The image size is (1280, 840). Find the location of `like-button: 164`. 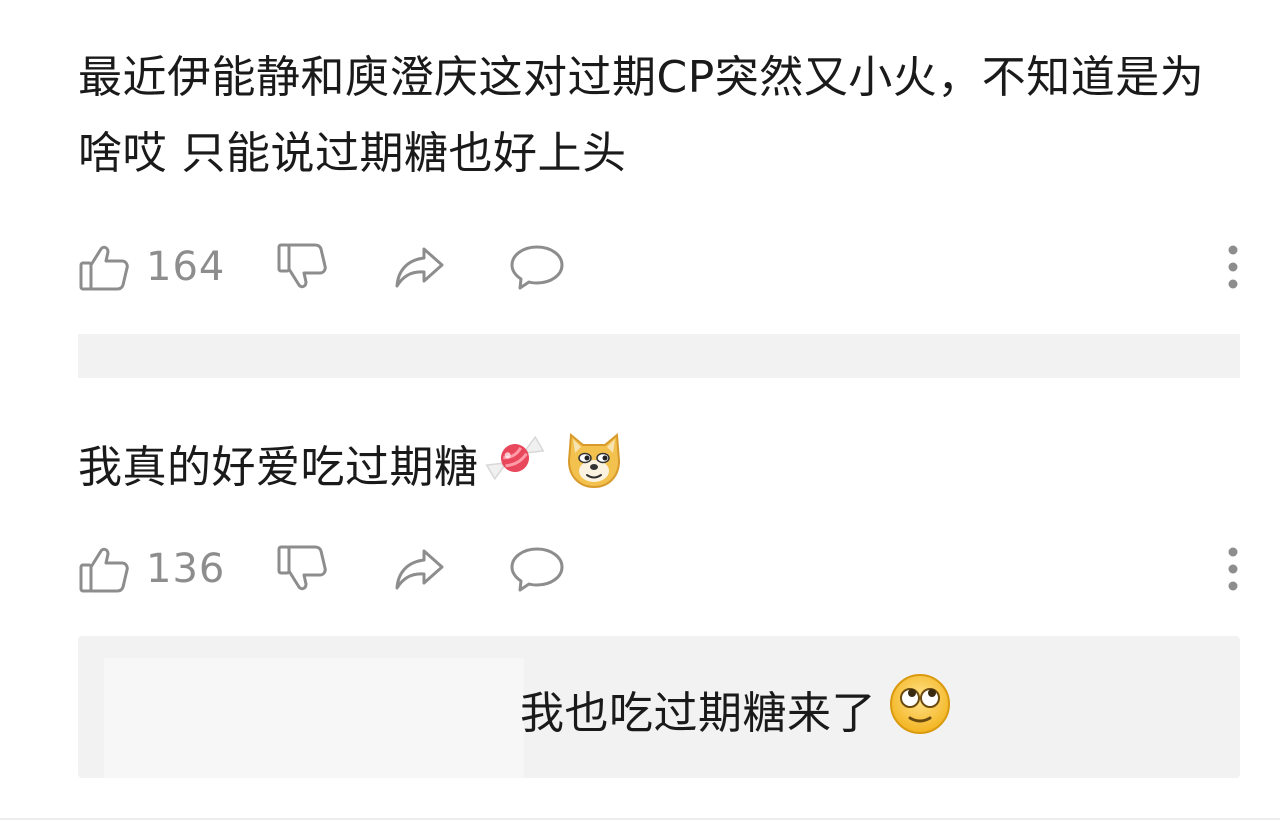

like-button: 164 is located at coordinates (151, 267).